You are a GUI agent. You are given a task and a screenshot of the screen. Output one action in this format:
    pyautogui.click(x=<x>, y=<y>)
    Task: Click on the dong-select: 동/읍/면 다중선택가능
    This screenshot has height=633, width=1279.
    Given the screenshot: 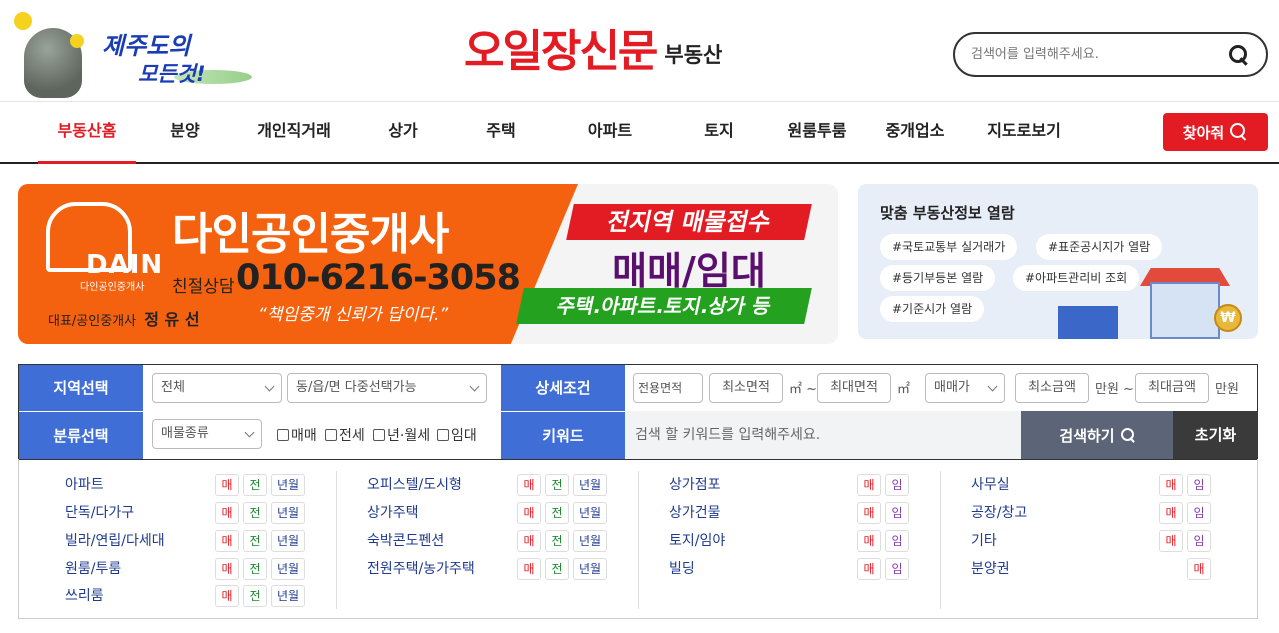 What is the action you would take?
    pyautogui.click(x=387, y=388)
    